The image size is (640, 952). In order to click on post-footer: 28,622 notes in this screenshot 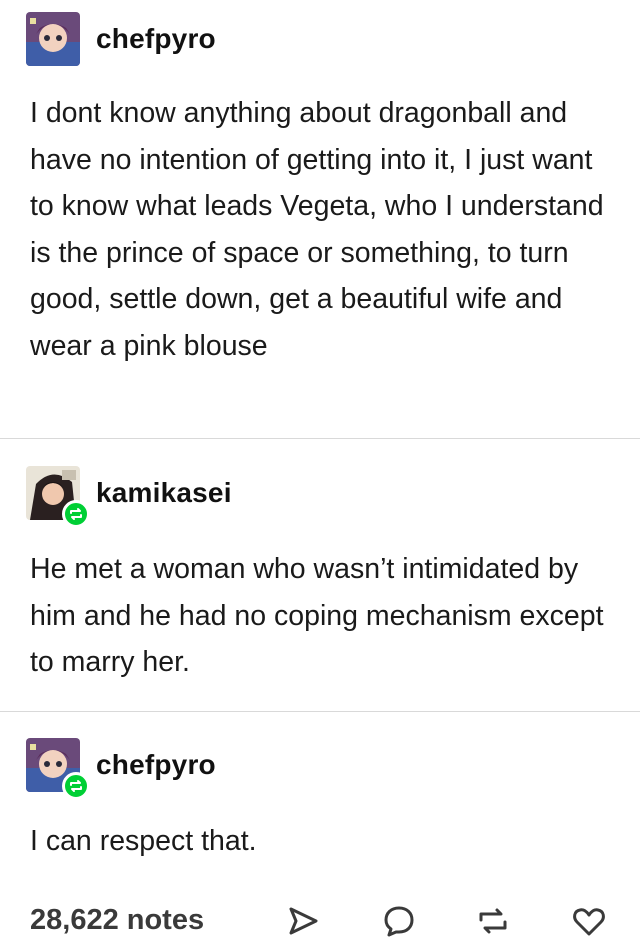, I will do `click(320, 923)`.